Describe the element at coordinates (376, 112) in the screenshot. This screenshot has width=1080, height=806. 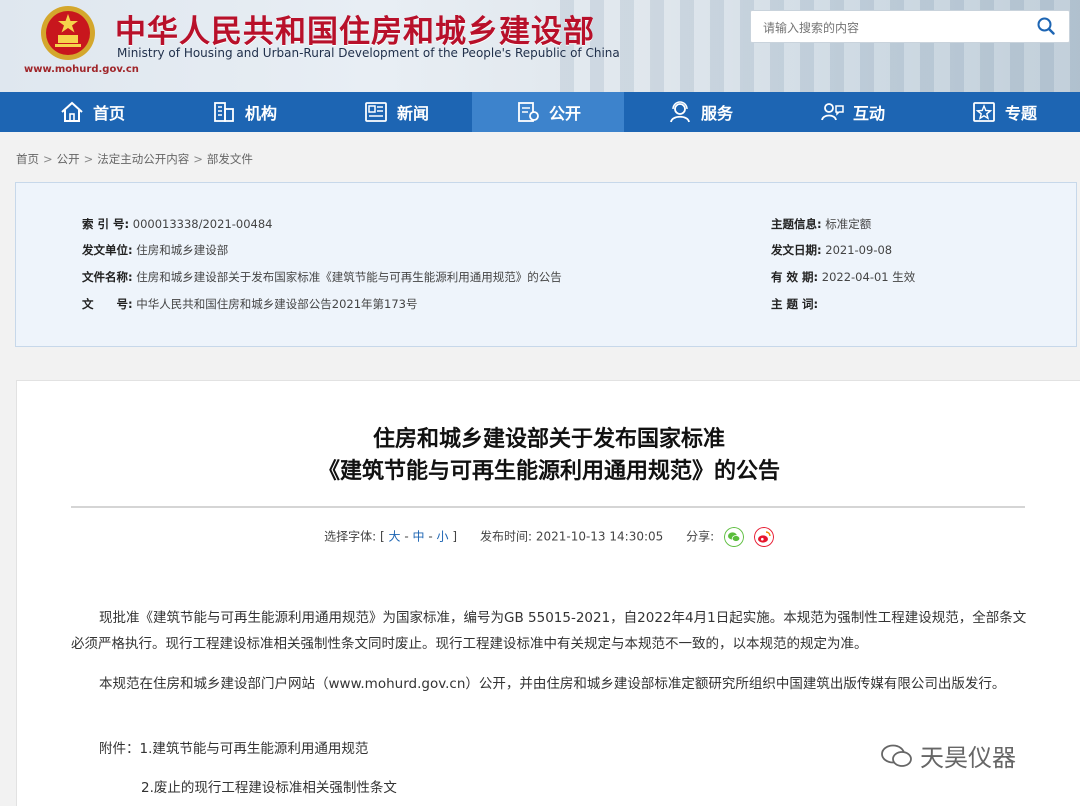
I see `news-icon` at that location.